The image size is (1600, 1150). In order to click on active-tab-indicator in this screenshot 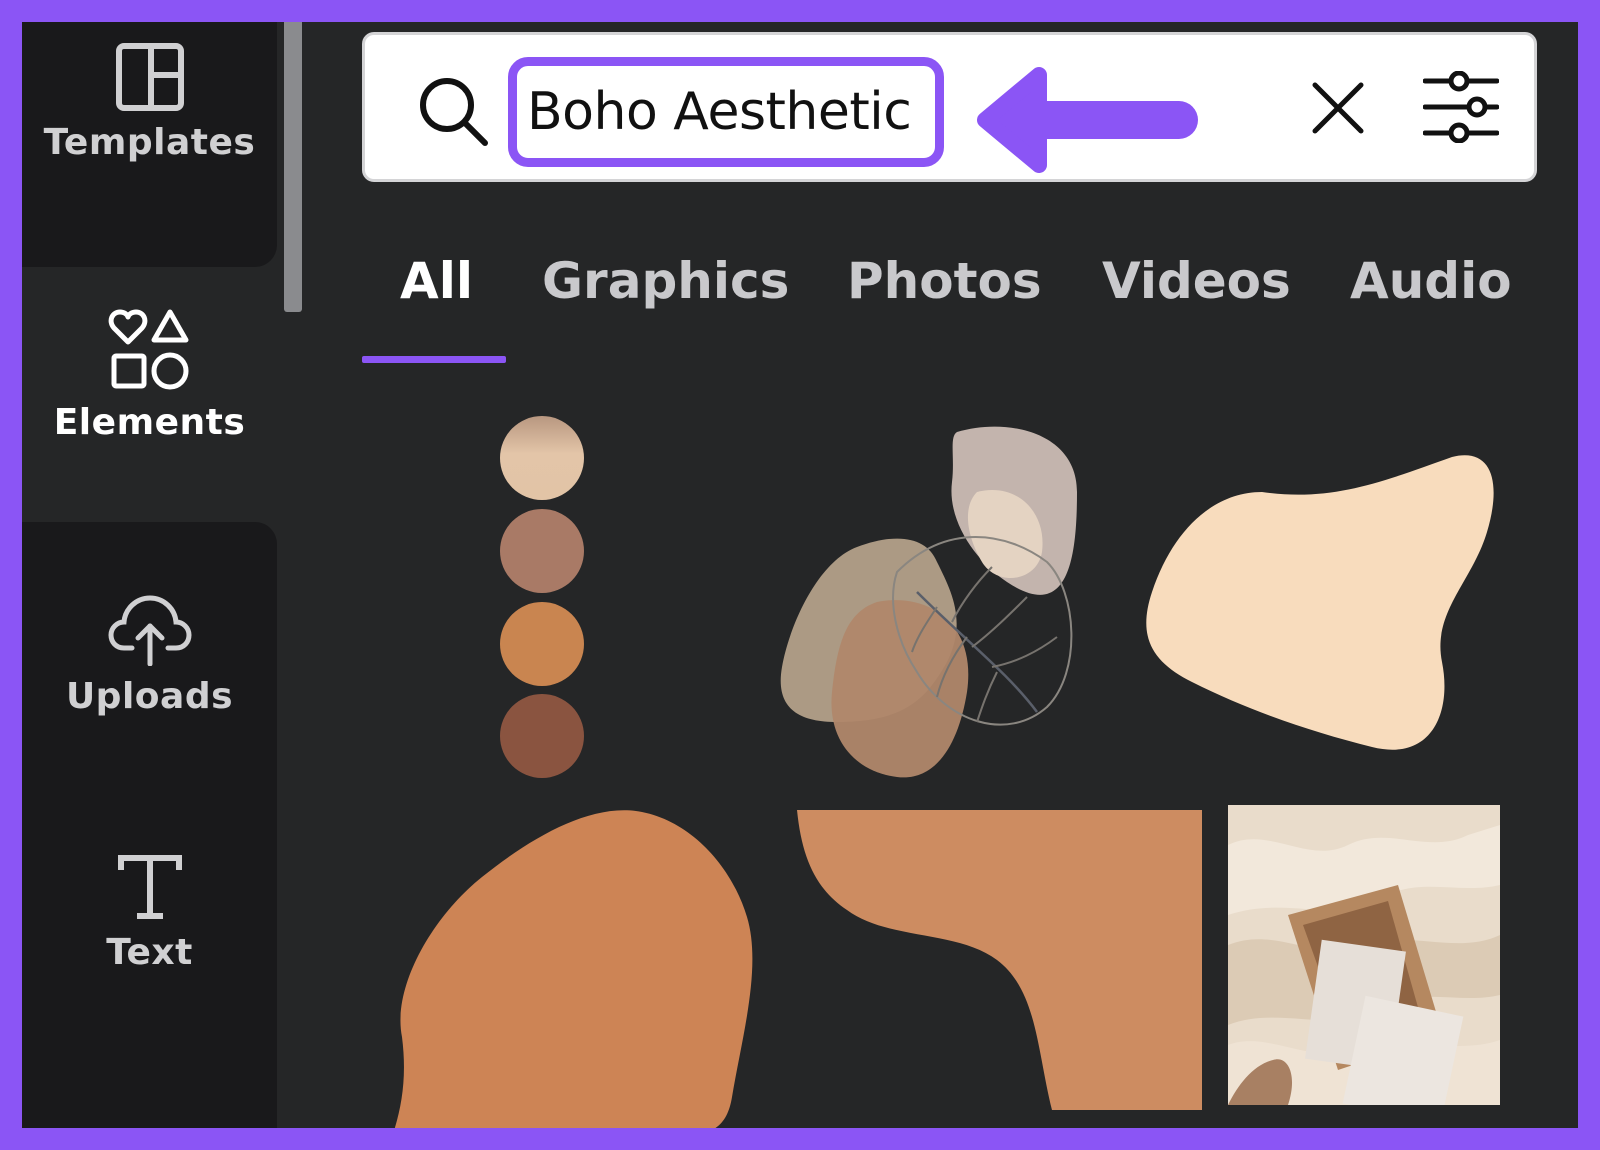, I will do `click(434, 359)`.